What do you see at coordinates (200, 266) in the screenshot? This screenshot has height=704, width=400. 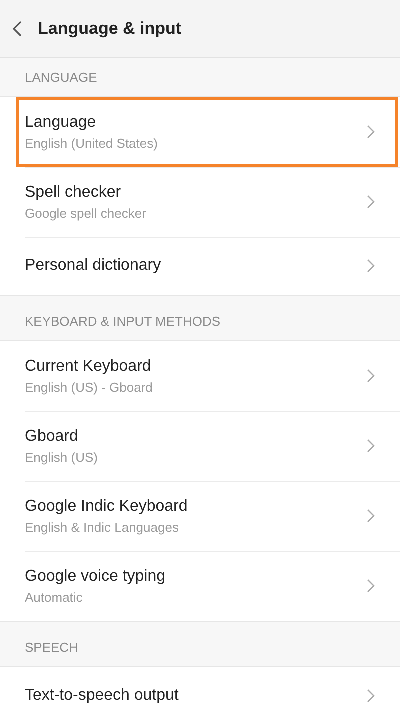 I see `settings-item: Personal dictionary` at bounding box center [200, 266].